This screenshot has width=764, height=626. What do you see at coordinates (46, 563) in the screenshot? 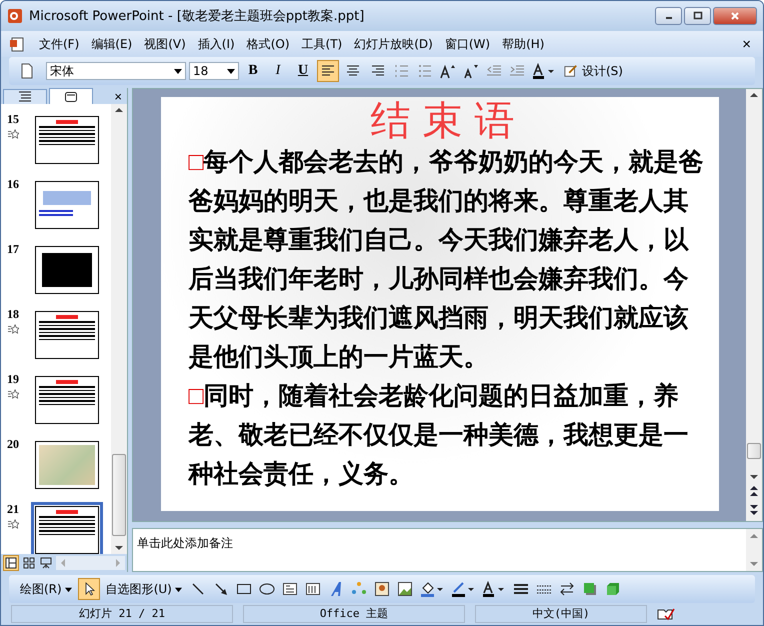
I see `slideshow-icon` at bounding box center [46, 563].